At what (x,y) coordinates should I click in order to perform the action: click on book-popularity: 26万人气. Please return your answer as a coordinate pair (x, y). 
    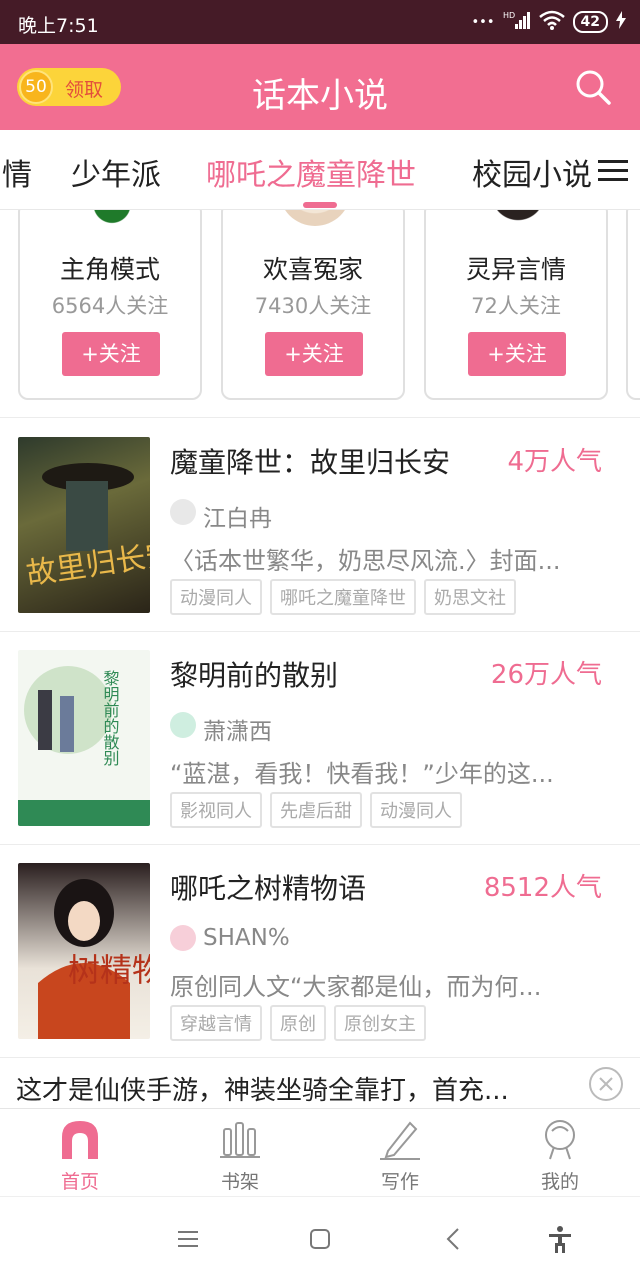
    Looking at the image, I should click on (546, 675).